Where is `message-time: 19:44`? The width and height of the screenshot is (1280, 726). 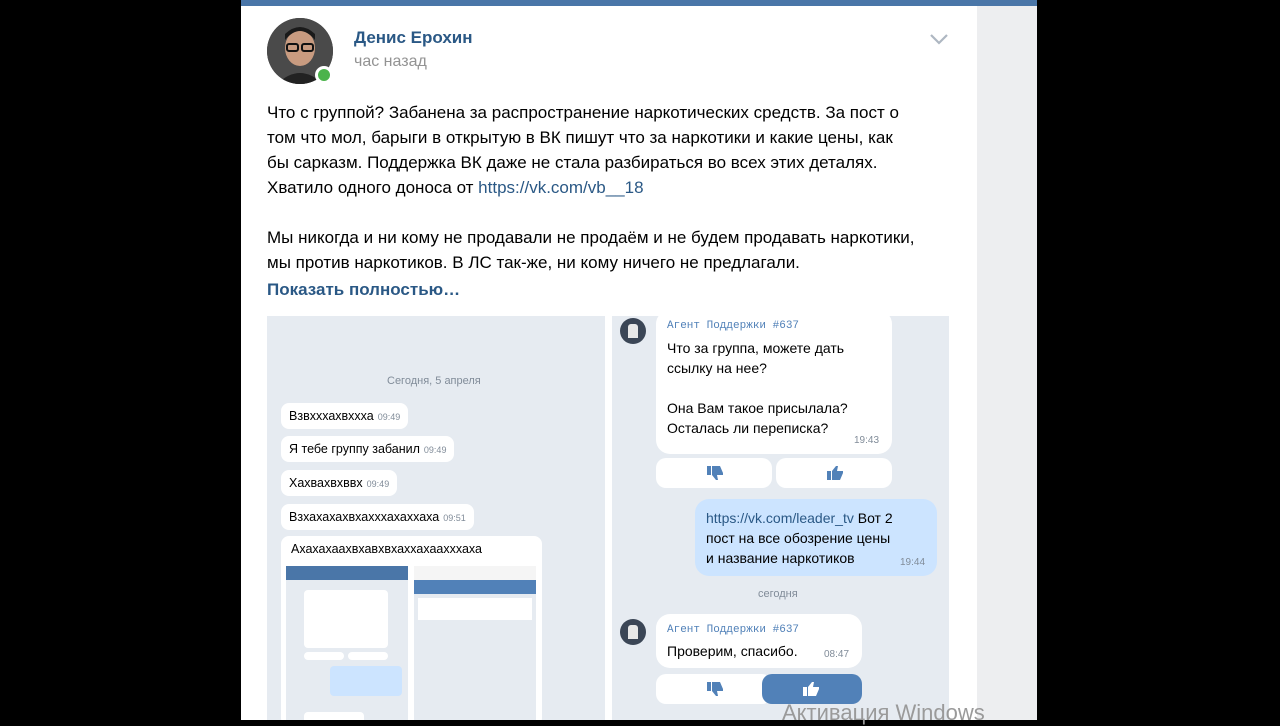
message-time: 19:44 is located at coordinates (913, 562).